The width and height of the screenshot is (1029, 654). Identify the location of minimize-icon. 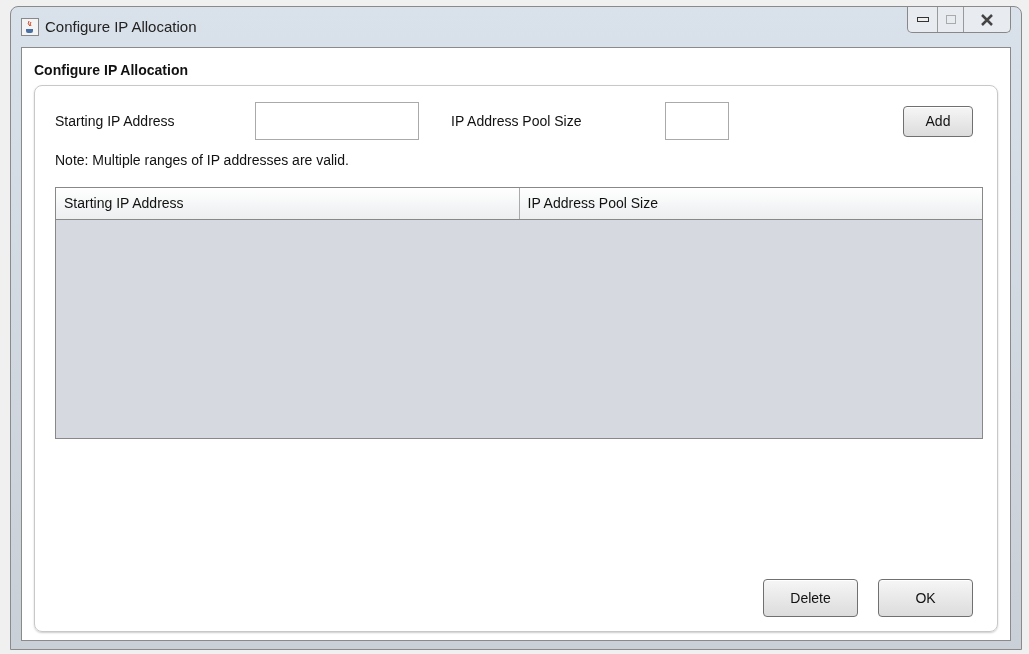
(922, 19).